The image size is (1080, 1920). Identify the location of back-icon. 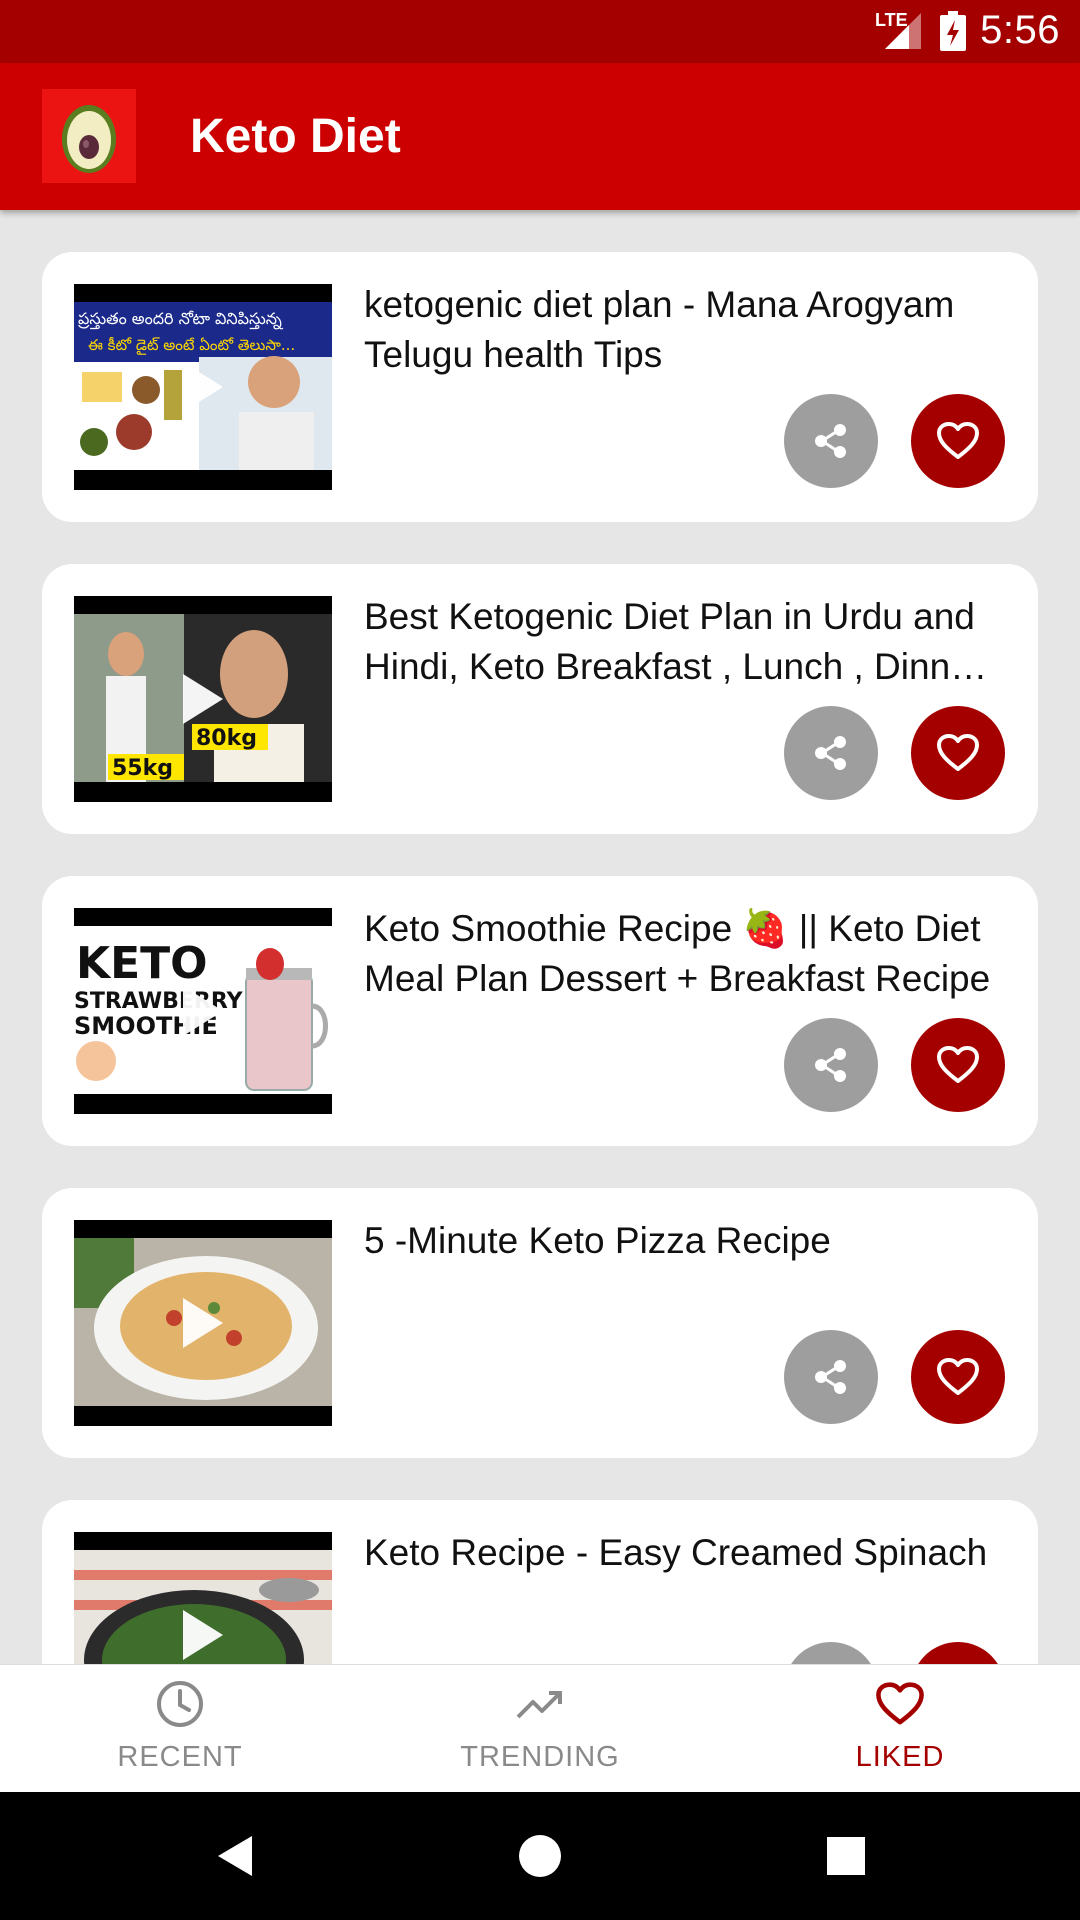
(236, 1856).